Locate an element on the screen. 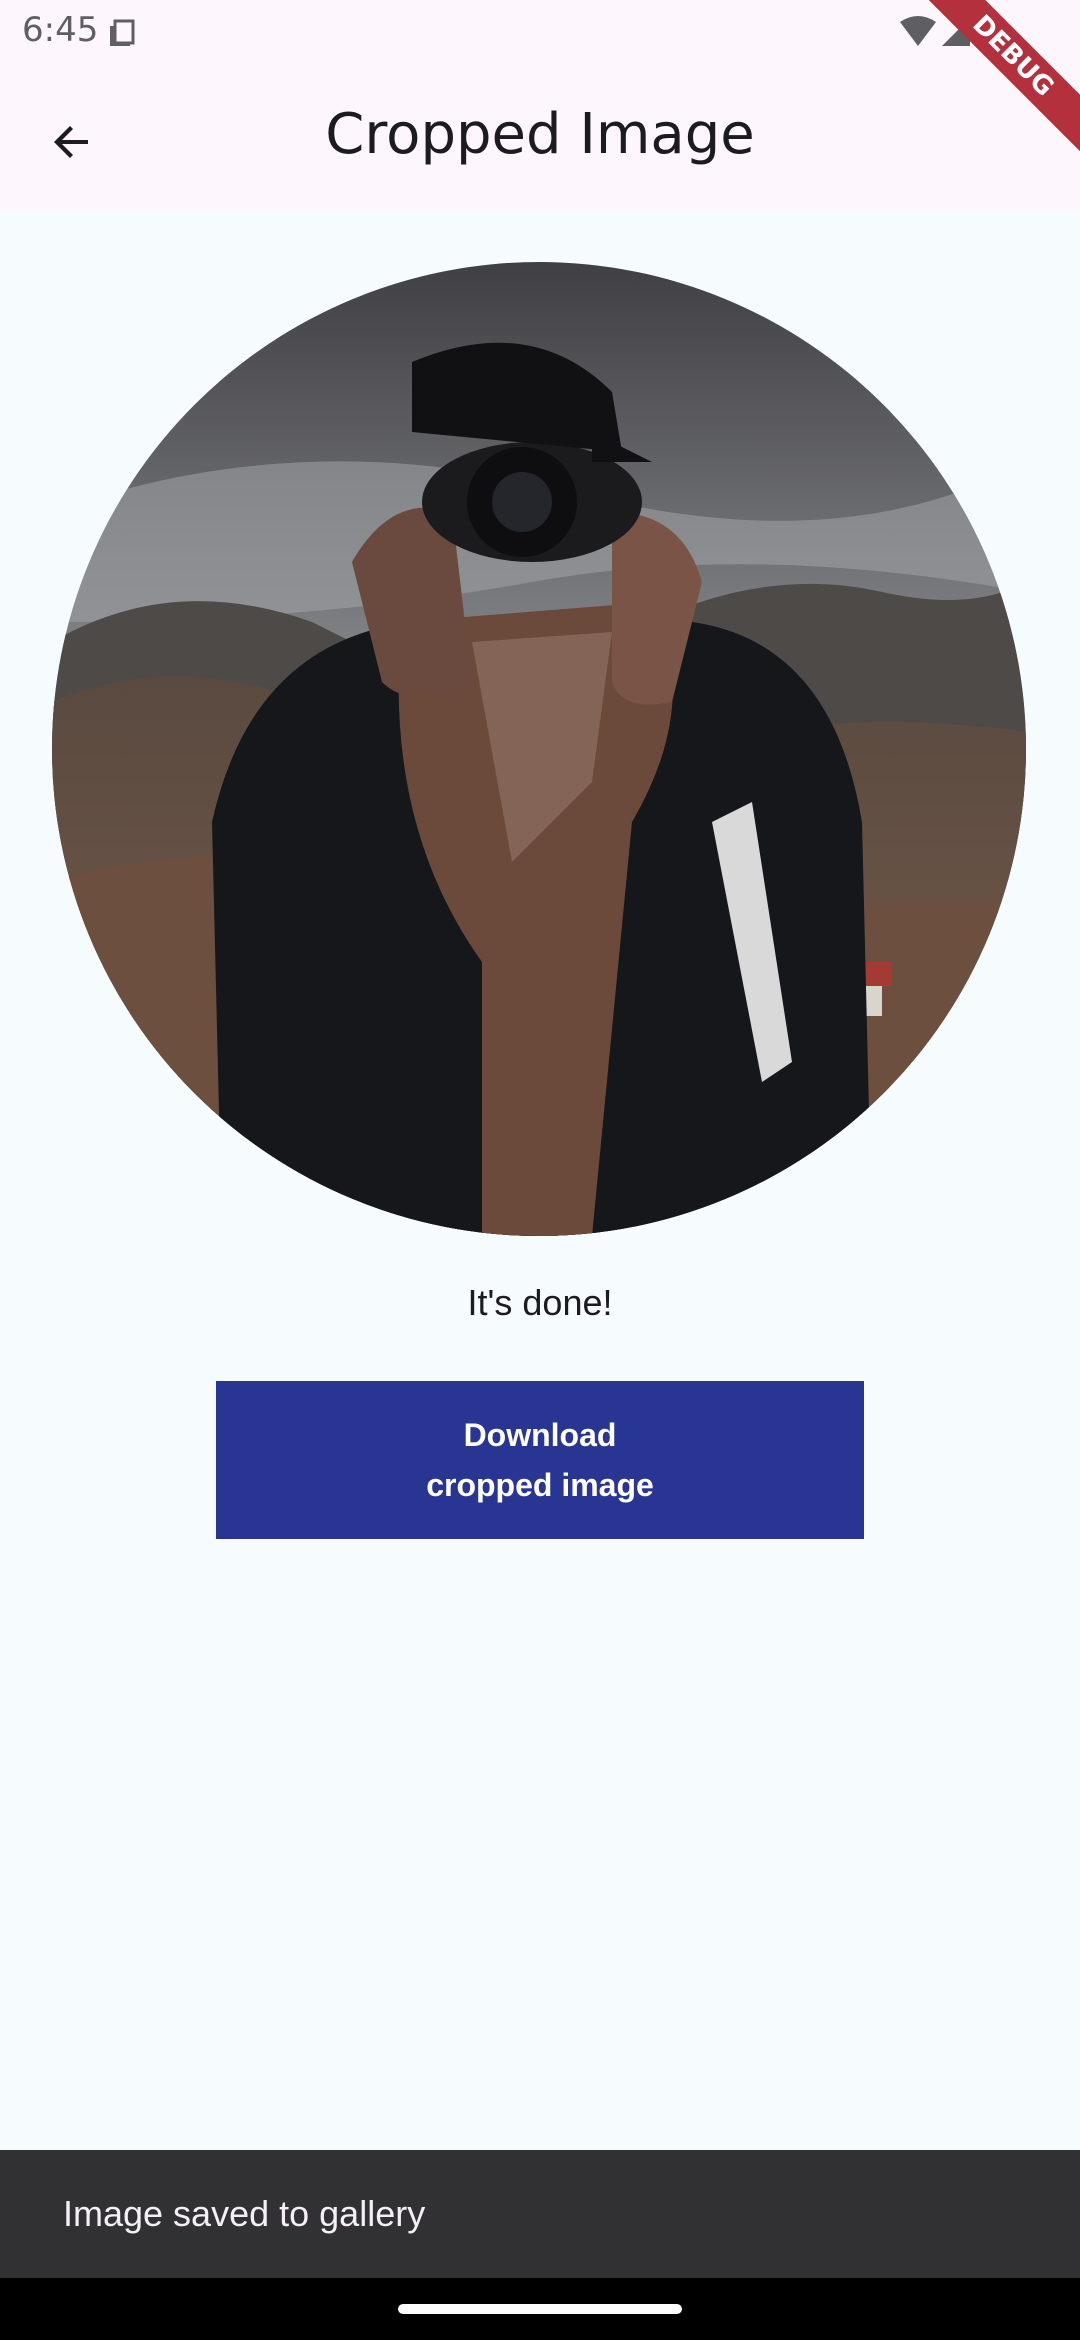  page-title: Cropped Image is located at coordinates (540, 134).